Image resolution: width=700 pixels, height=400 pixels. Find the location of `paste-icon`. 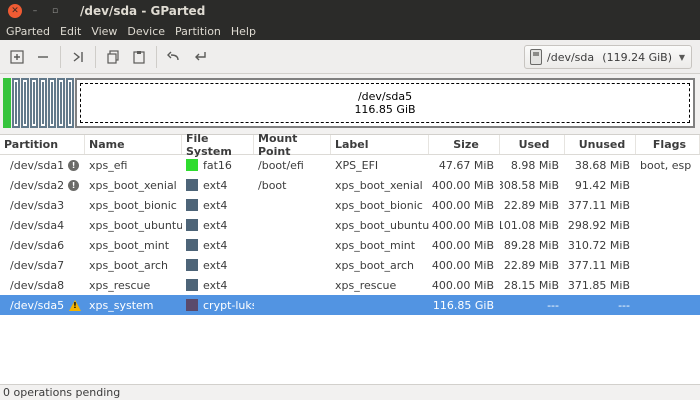

paste-icon is located at coordinates (139, 57).